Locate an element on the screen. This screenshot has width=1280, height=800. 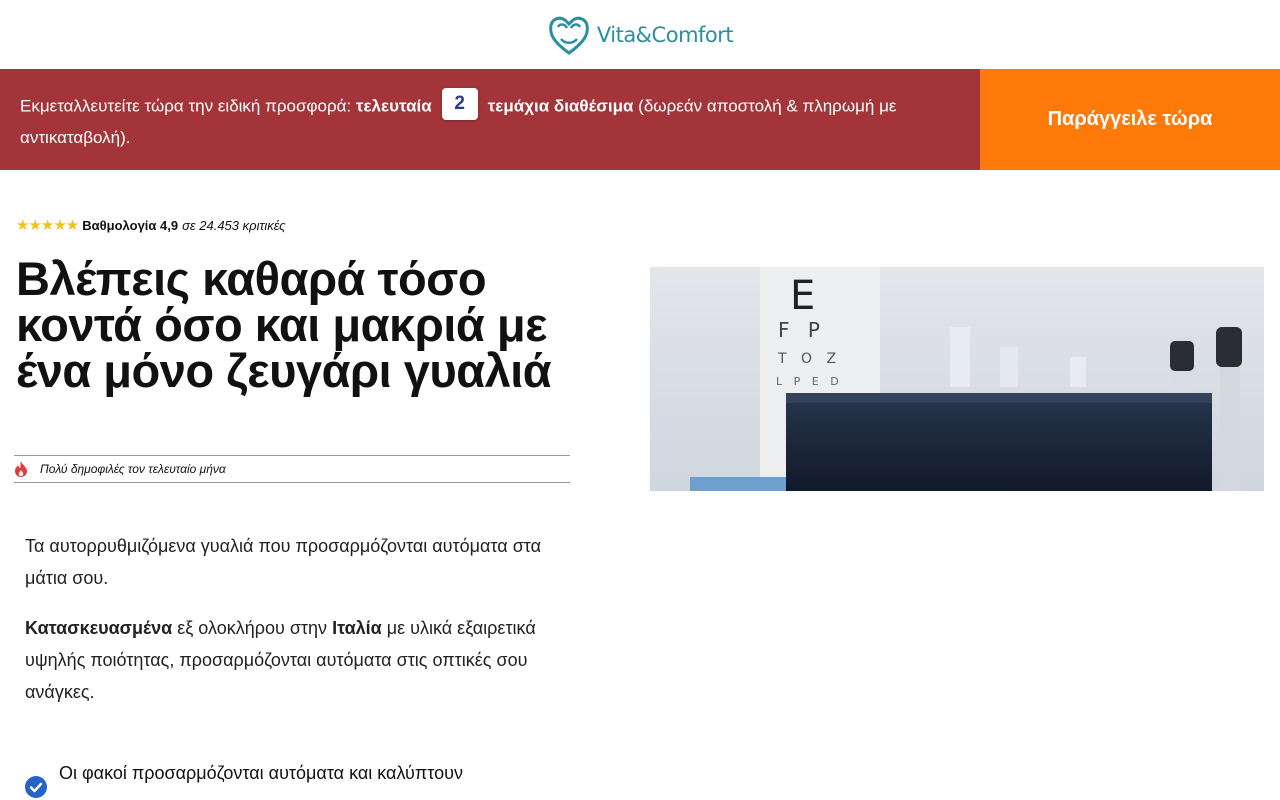
logo-text: Vita&Comfort is located at coordinates (665, 34).